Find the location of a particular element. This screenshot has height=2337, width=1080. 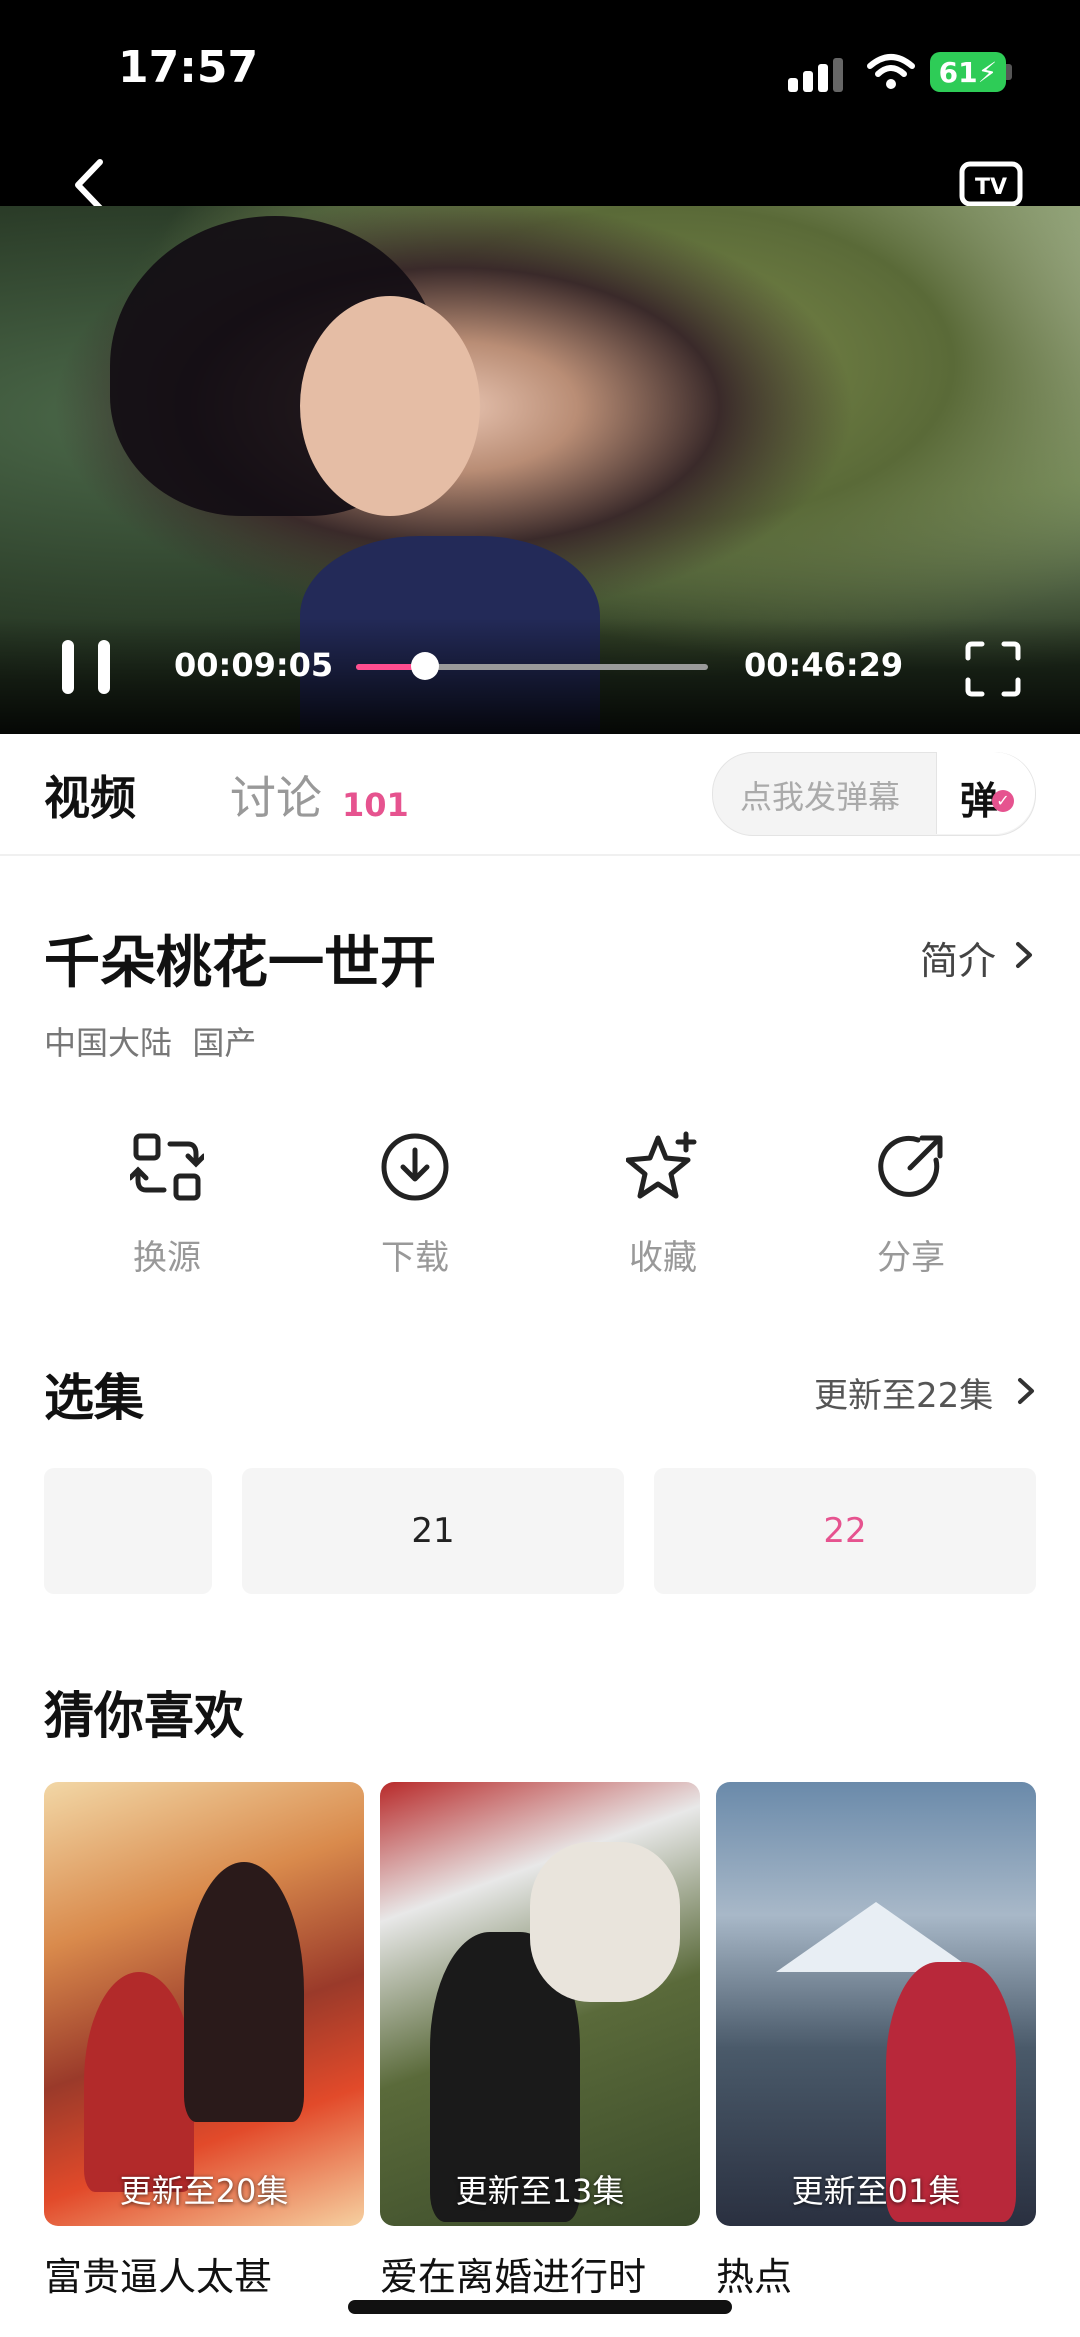

recommend-card: 更新至20集 is located at coordinates (204, 2004).